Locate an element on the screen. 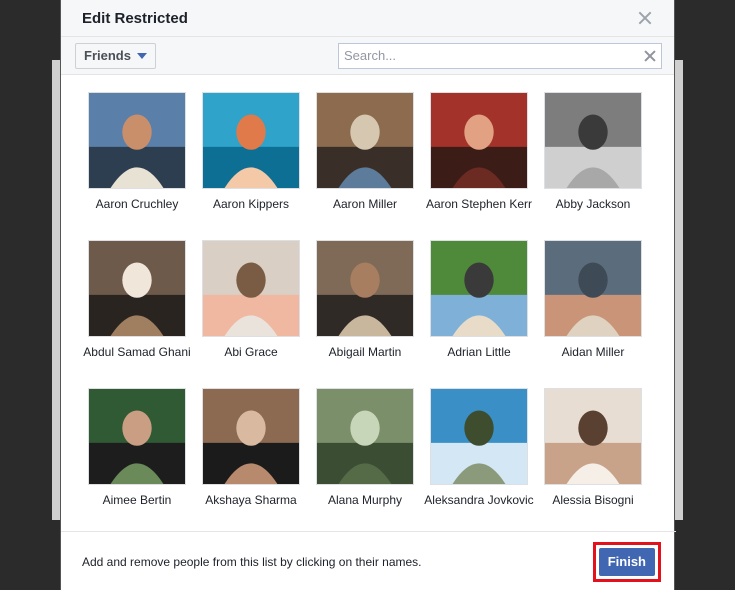  person-name: Aaron Miller is located at coordinates (365, 204).